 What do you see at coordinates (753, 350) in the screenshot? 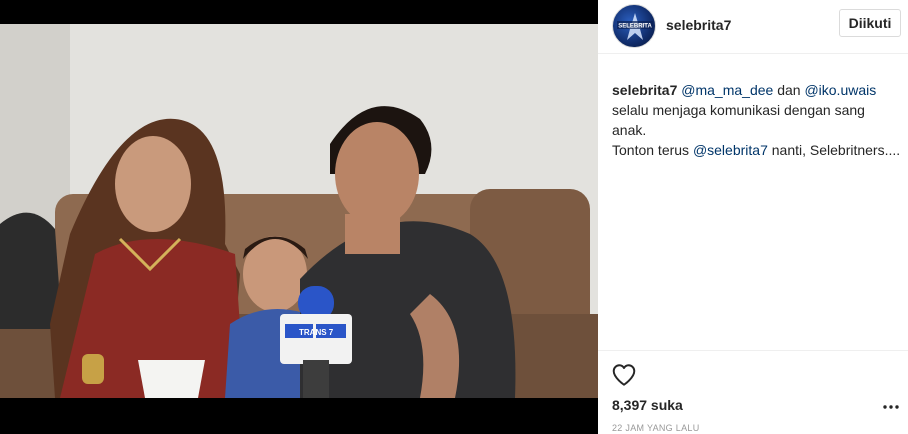
I see `actions-divider` at bounding box center [753, 350].